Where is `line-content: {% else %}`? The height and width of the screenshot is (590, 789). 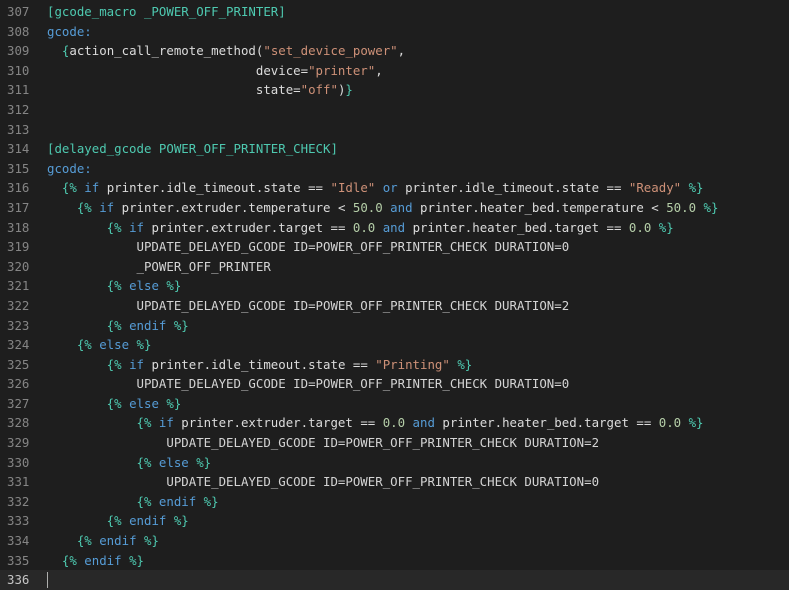 line-content: {% else %} is located at coordinates (114, 286).